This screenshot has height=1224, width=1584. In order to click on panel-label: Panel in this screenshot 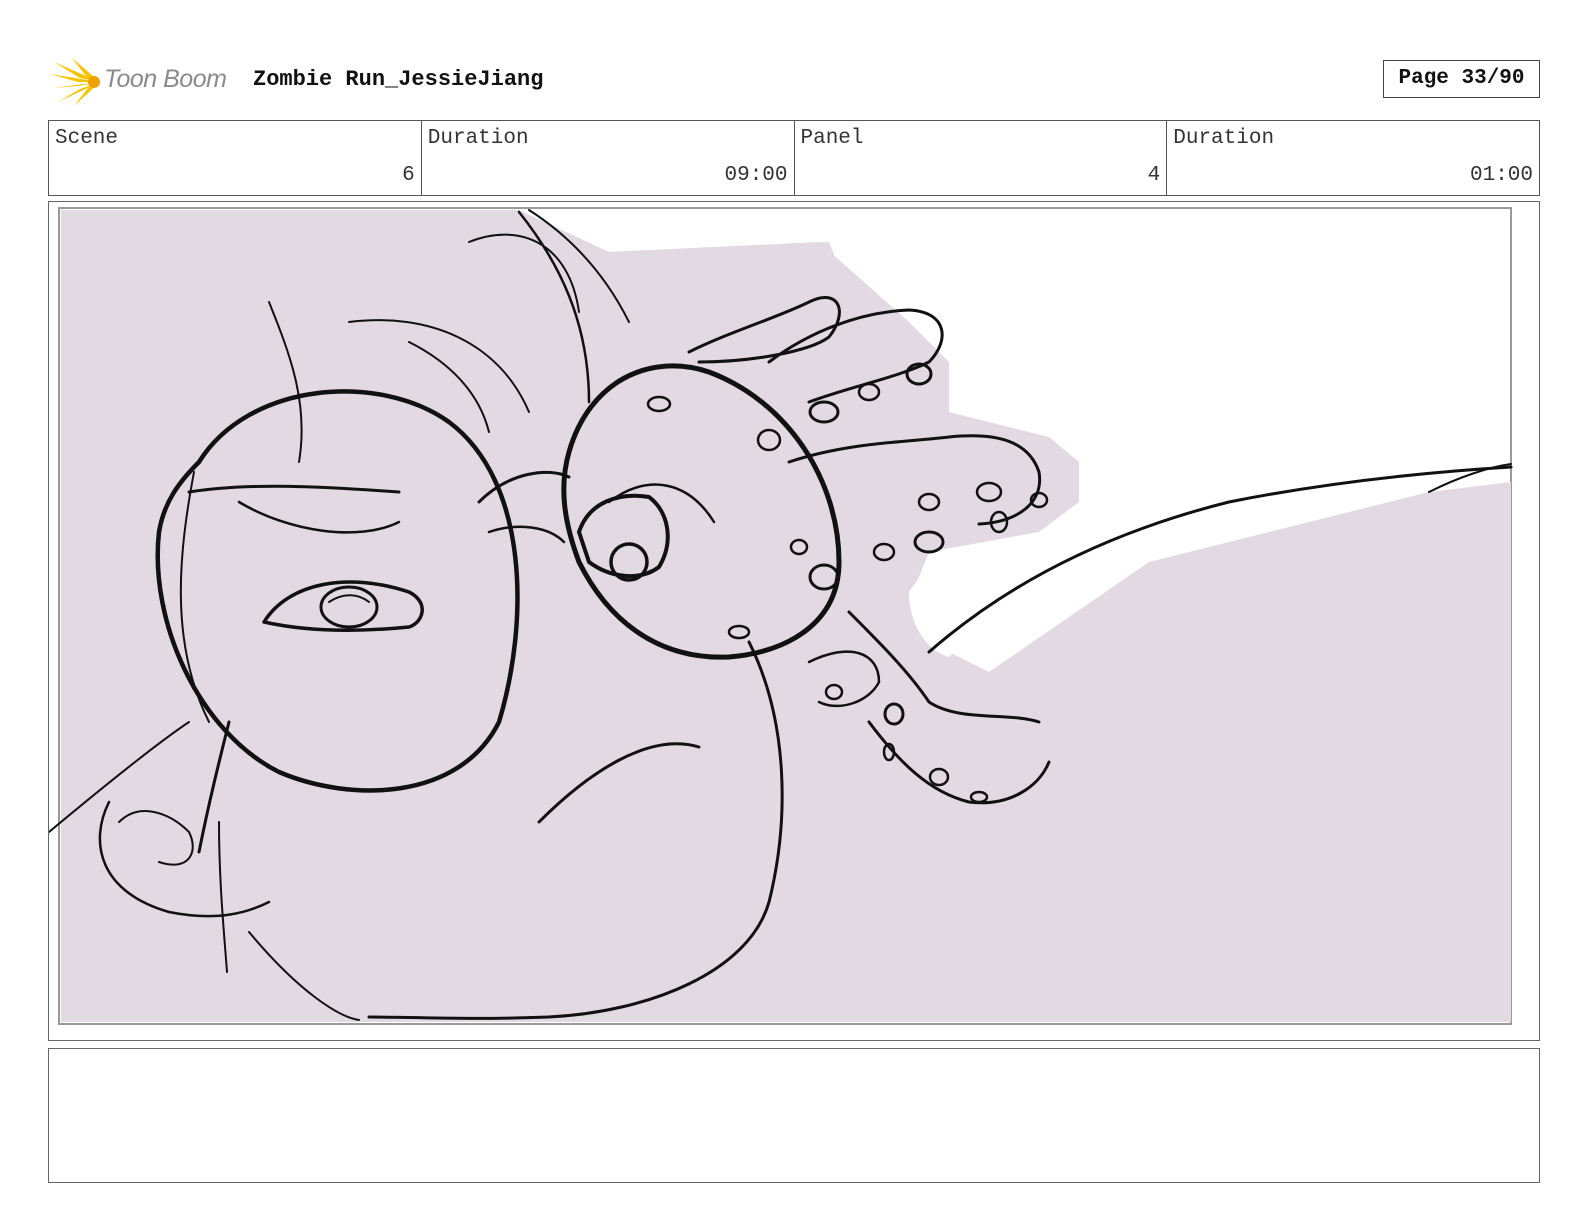, I will do `click(832, 138)`.